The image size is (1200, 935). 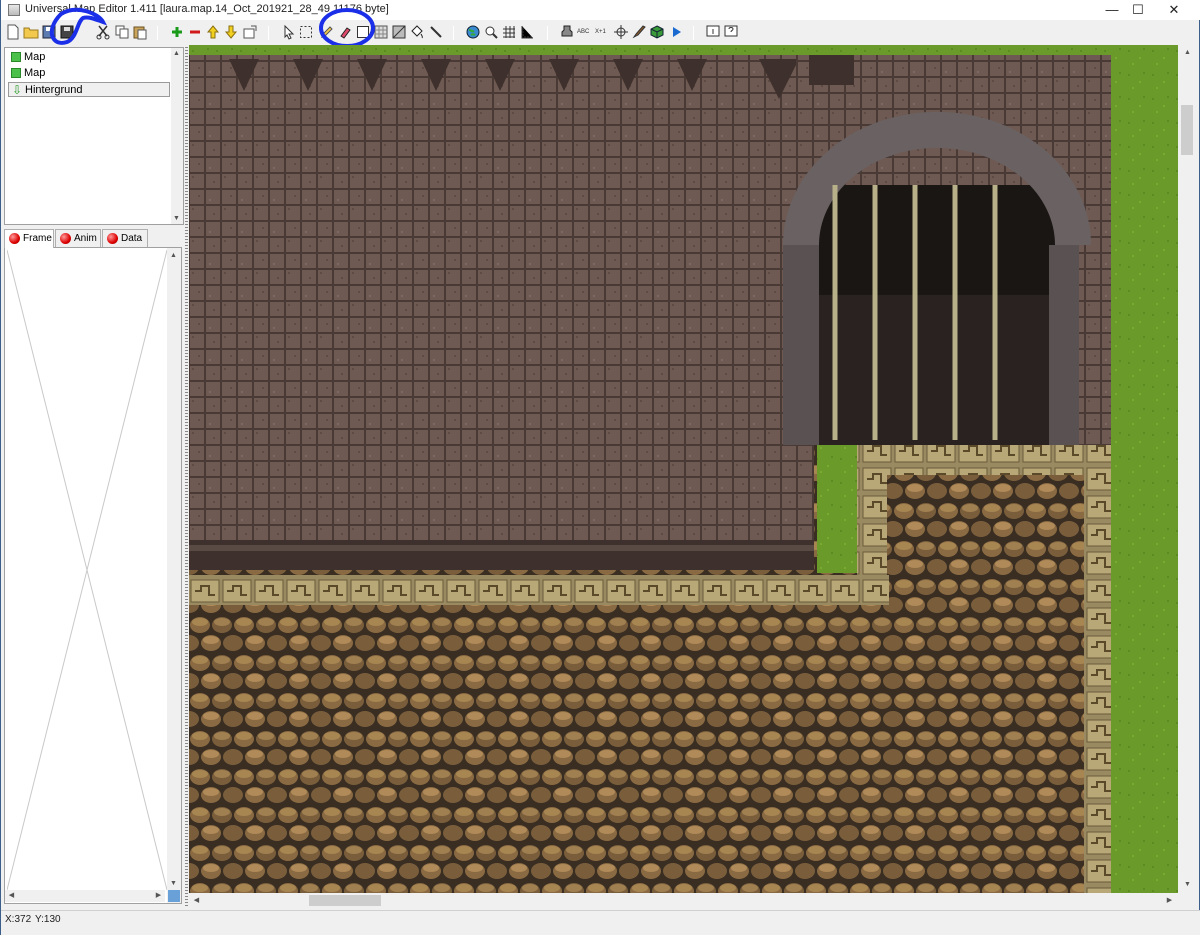 What do you see at coordinates (657, 32) in the screenshot?
I see `cube-icon` at bounding box center [657, 32].